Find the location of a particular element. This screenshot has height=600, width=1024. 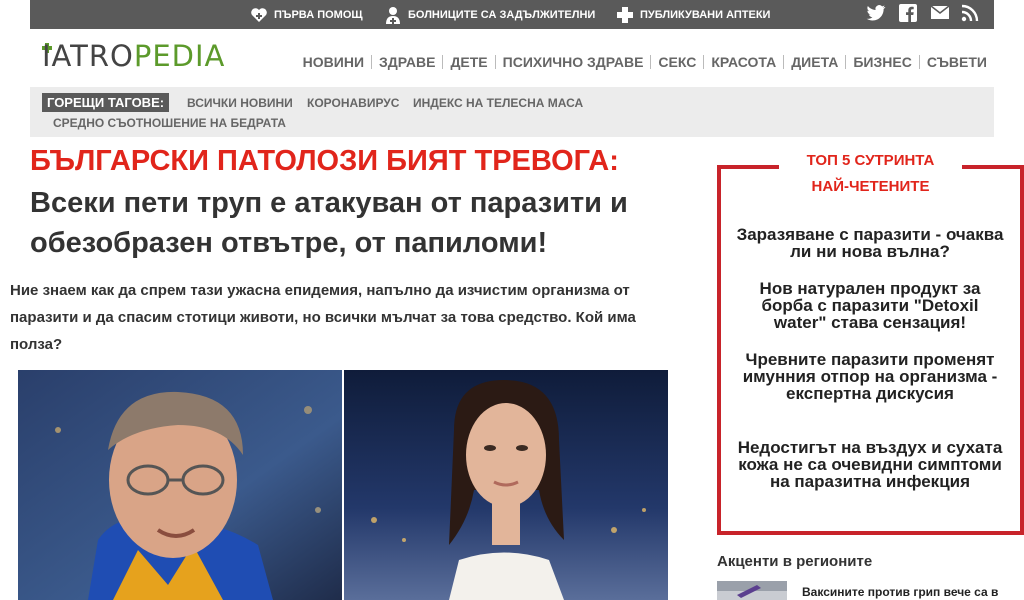

nav-item-tips: СЪВЕТИ is located at coordinates (956, 62).